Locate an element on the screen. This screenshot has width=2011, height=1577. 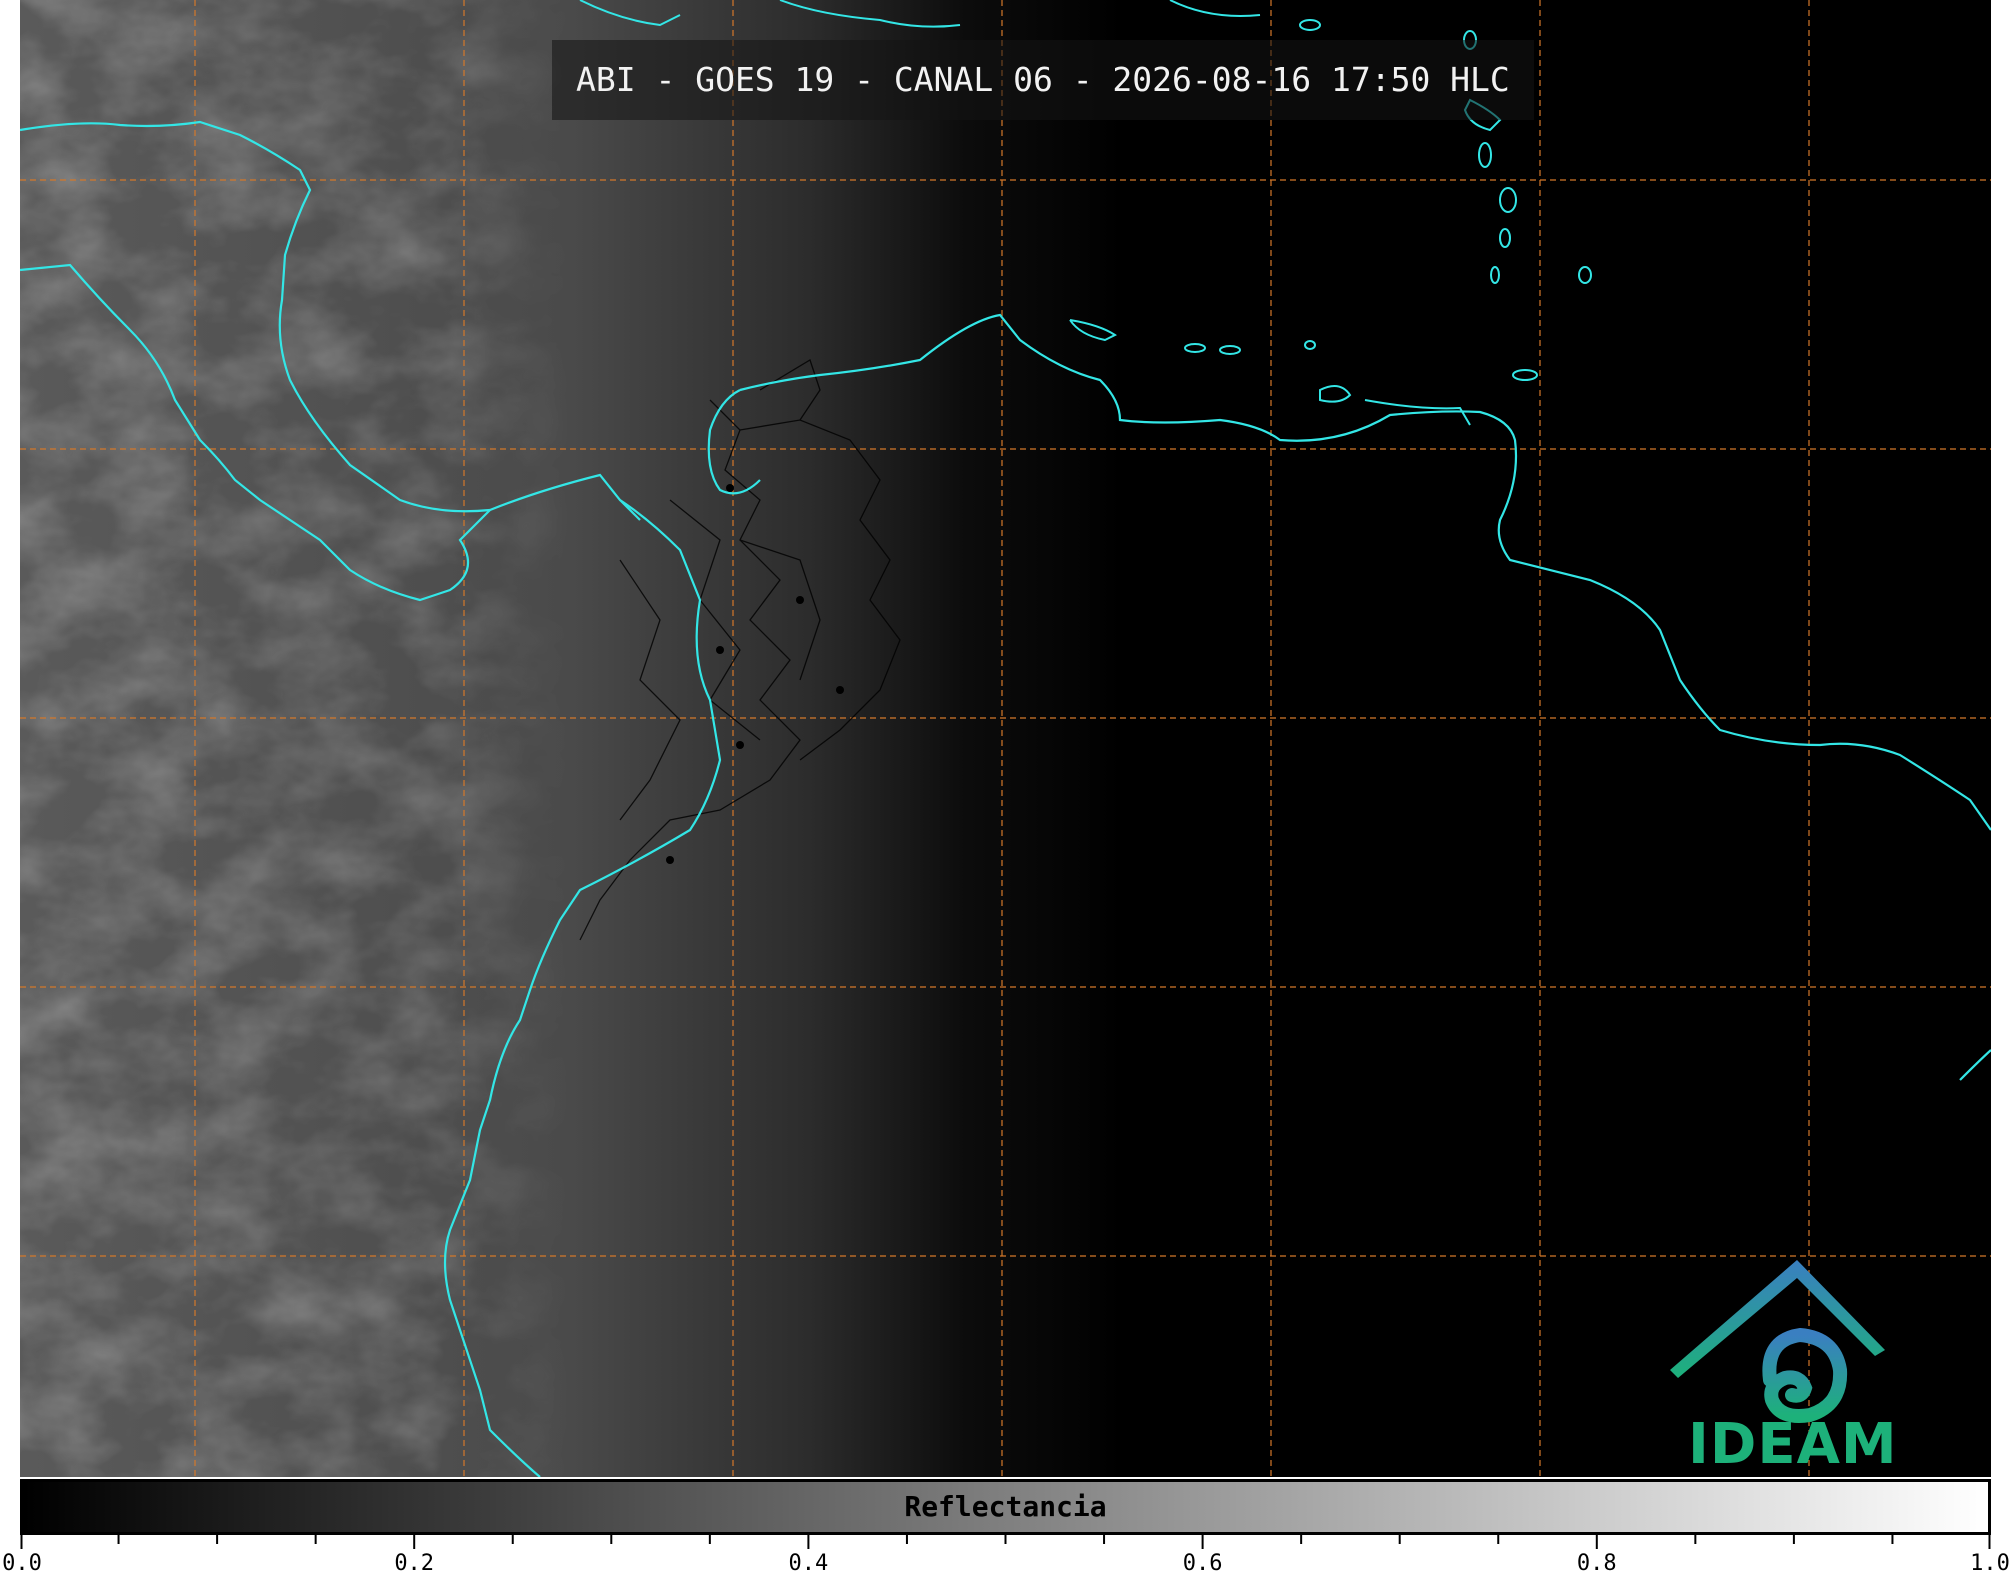
colorbar-tick-label: 0.8 is located at coordinates (1596, 1563).